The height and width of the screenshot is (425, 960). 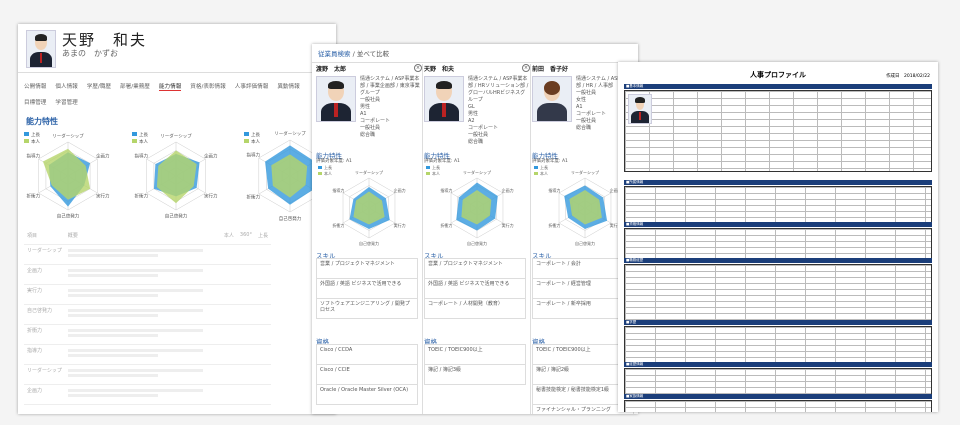 What do you see at coordinates (105, 40) in the screenshot?
I see `profile-name: 天野 和夫` at bounding box center [105, 40].